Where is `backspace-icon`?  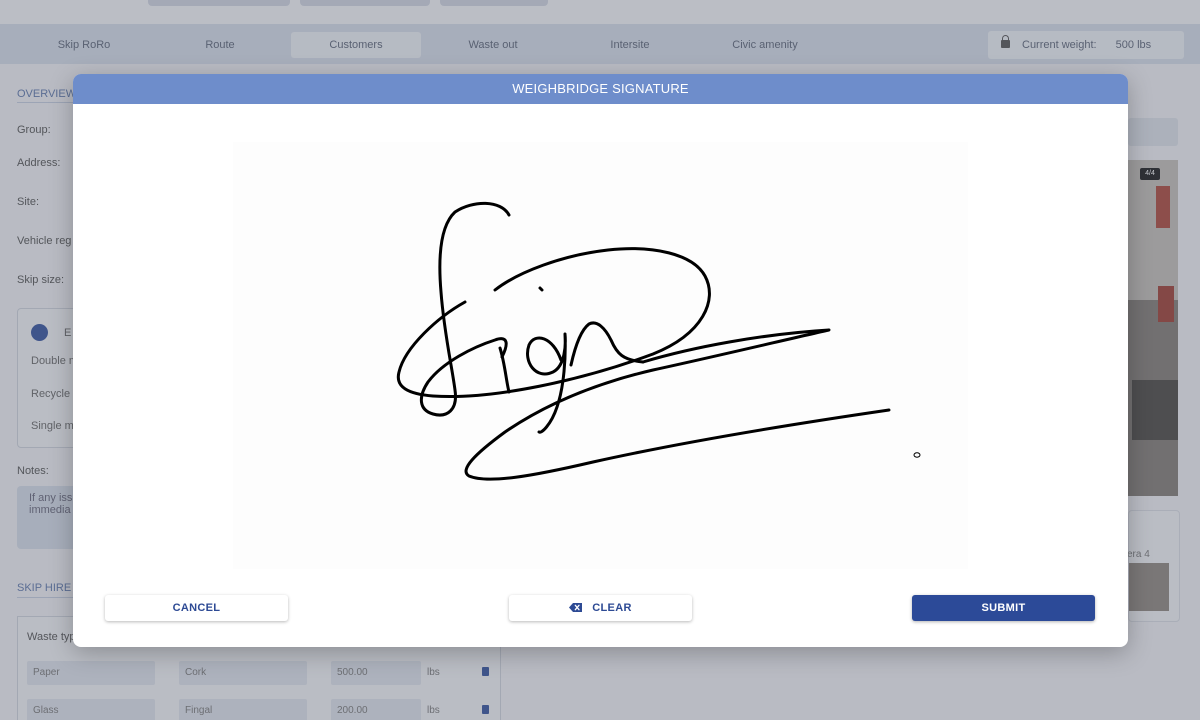
backspace-icon is located at coordinates (576, 607).